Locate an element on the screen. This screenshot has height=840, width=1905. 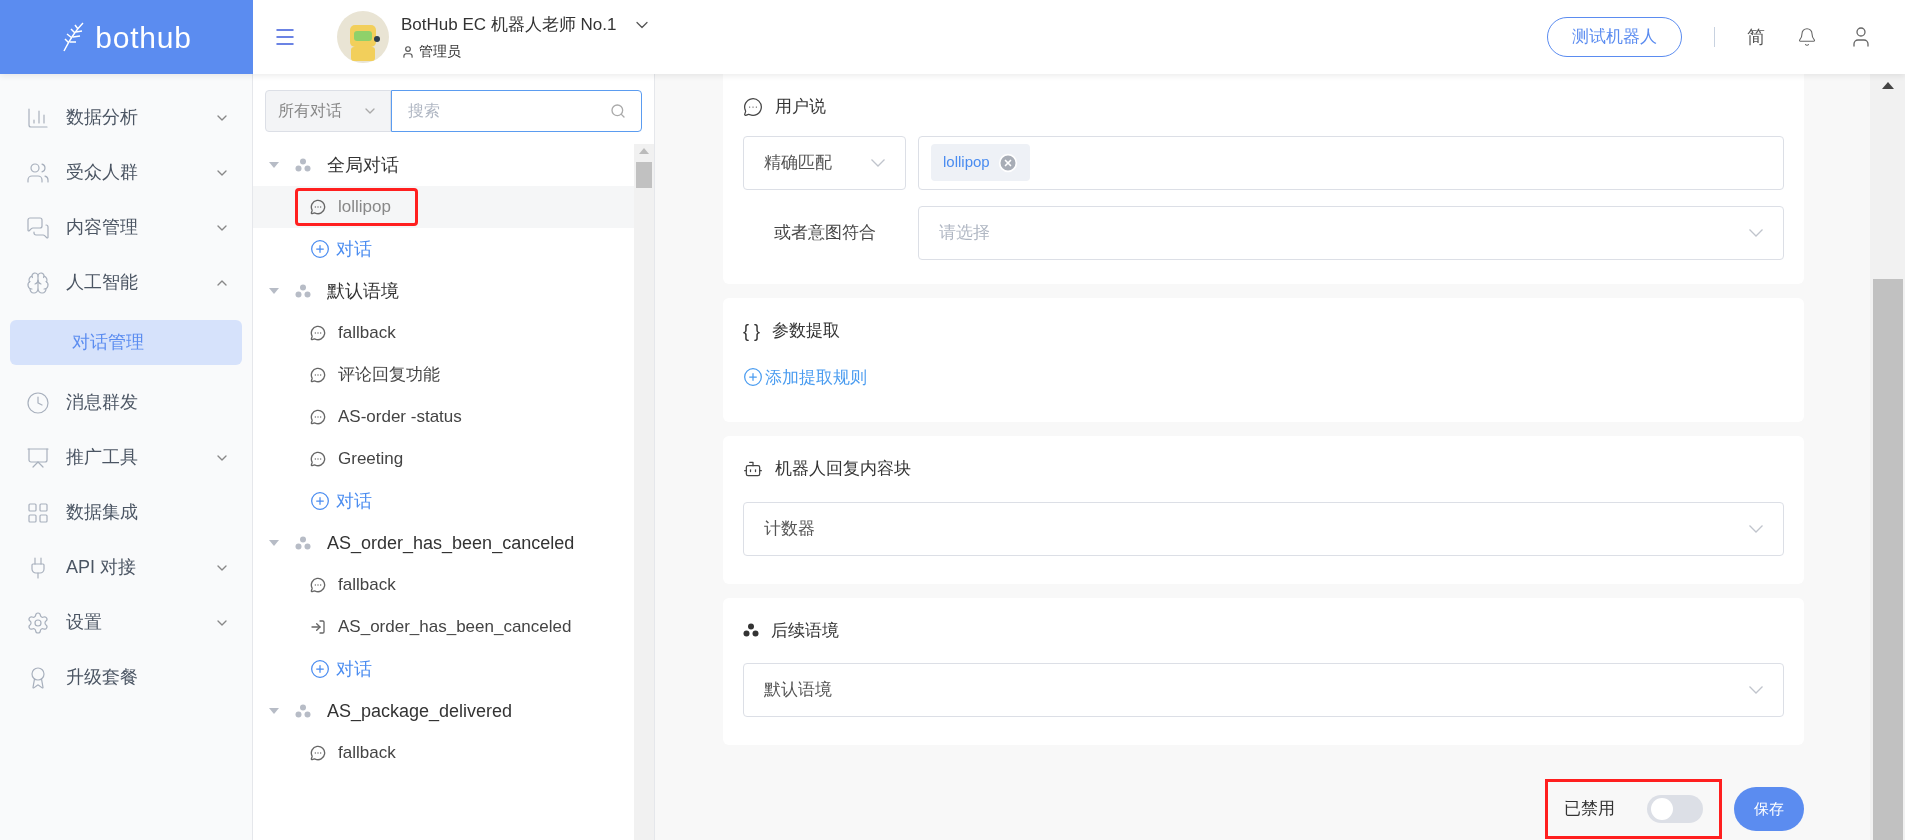
intent-label: 或者意图符合 is located at coordinates (824, 232).